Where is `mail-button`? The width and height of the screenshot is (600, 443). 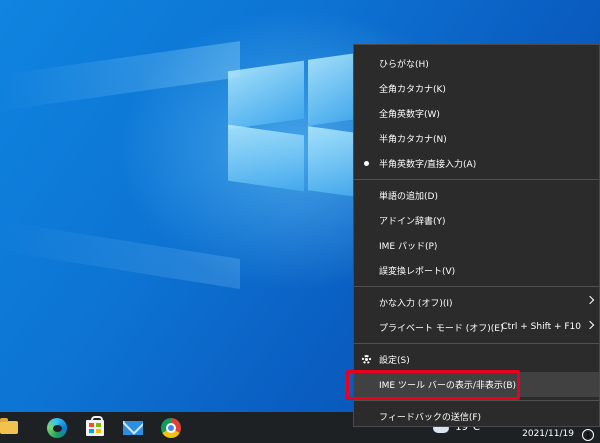
mail-button is located at coordinates (133, 427).